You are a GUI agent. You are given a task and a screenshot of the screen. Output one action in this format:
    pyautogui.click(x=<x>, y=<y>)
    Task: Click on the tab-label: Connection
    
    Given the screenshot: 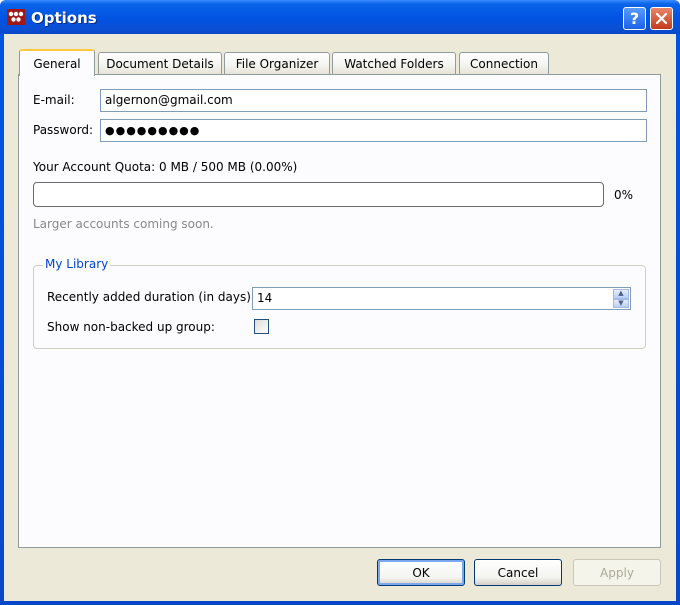 What is the action you would take?
    pyautogui.click(x=504, y=63)
    